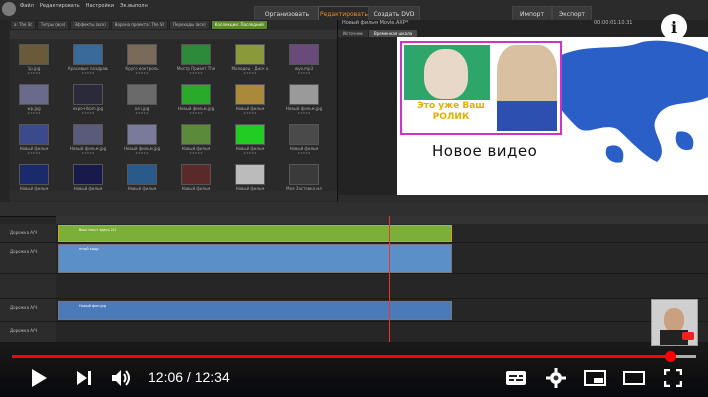  I want to click on preview-tabs: Источник Временная шкала, so click(378, 33).